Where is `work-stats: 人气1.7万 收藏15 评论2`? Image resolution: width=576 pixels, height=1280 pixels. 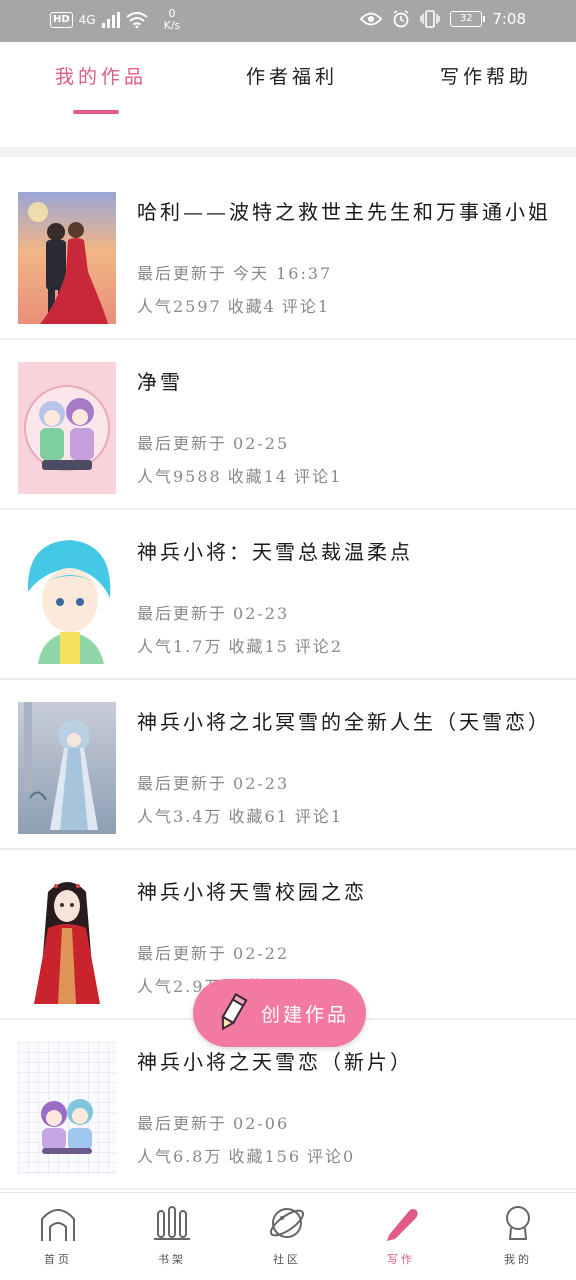
work-stats: 人气1.7万 收藏15 评论2 is located at coordinates (243, 645).